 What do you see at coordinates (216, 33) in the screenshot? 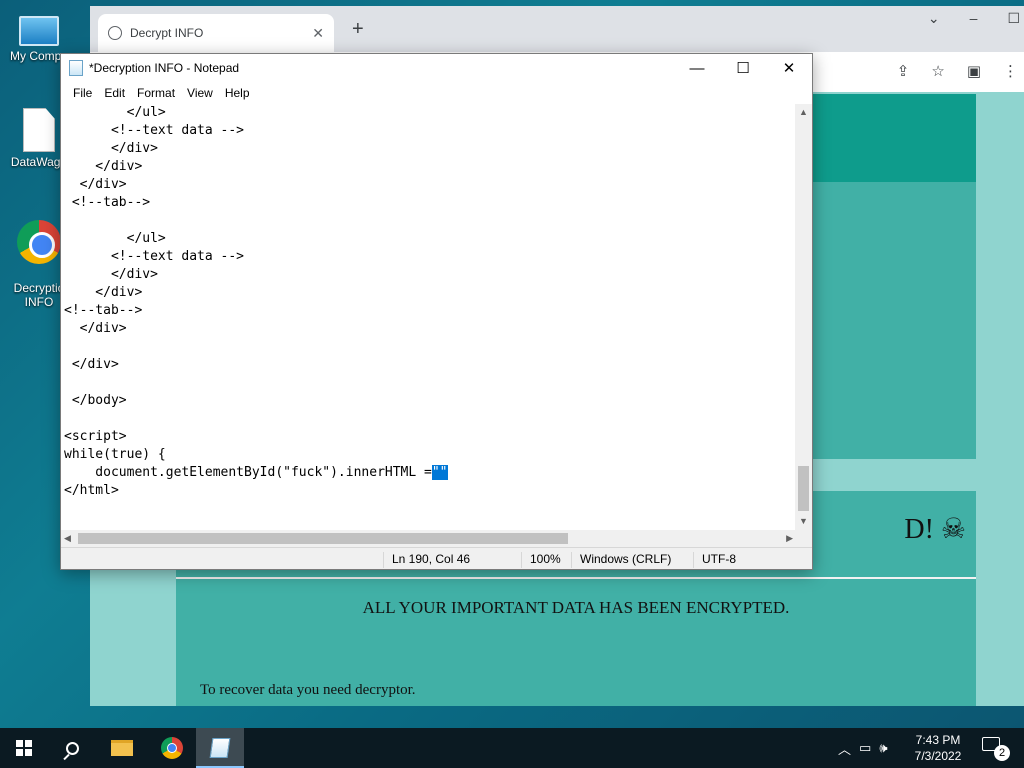
I see `browser-tab: Decrypt INFO ✕` at bounding box center [216, 33].